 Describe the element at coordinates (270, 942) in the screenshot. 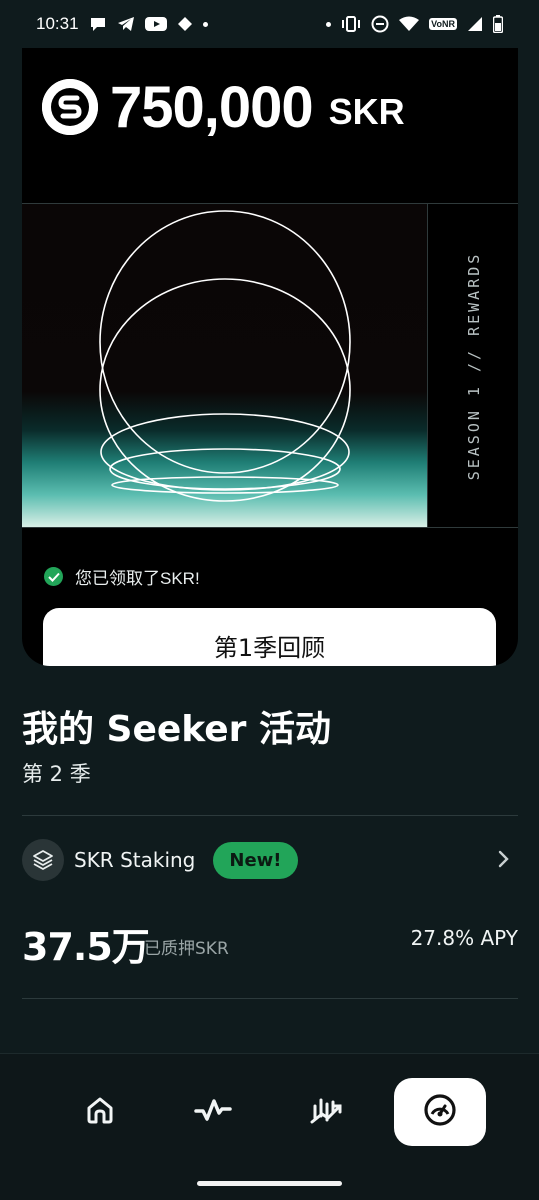

I see `staked-summary: 37.5万 已质押SKR 27.8% APY` at that location.